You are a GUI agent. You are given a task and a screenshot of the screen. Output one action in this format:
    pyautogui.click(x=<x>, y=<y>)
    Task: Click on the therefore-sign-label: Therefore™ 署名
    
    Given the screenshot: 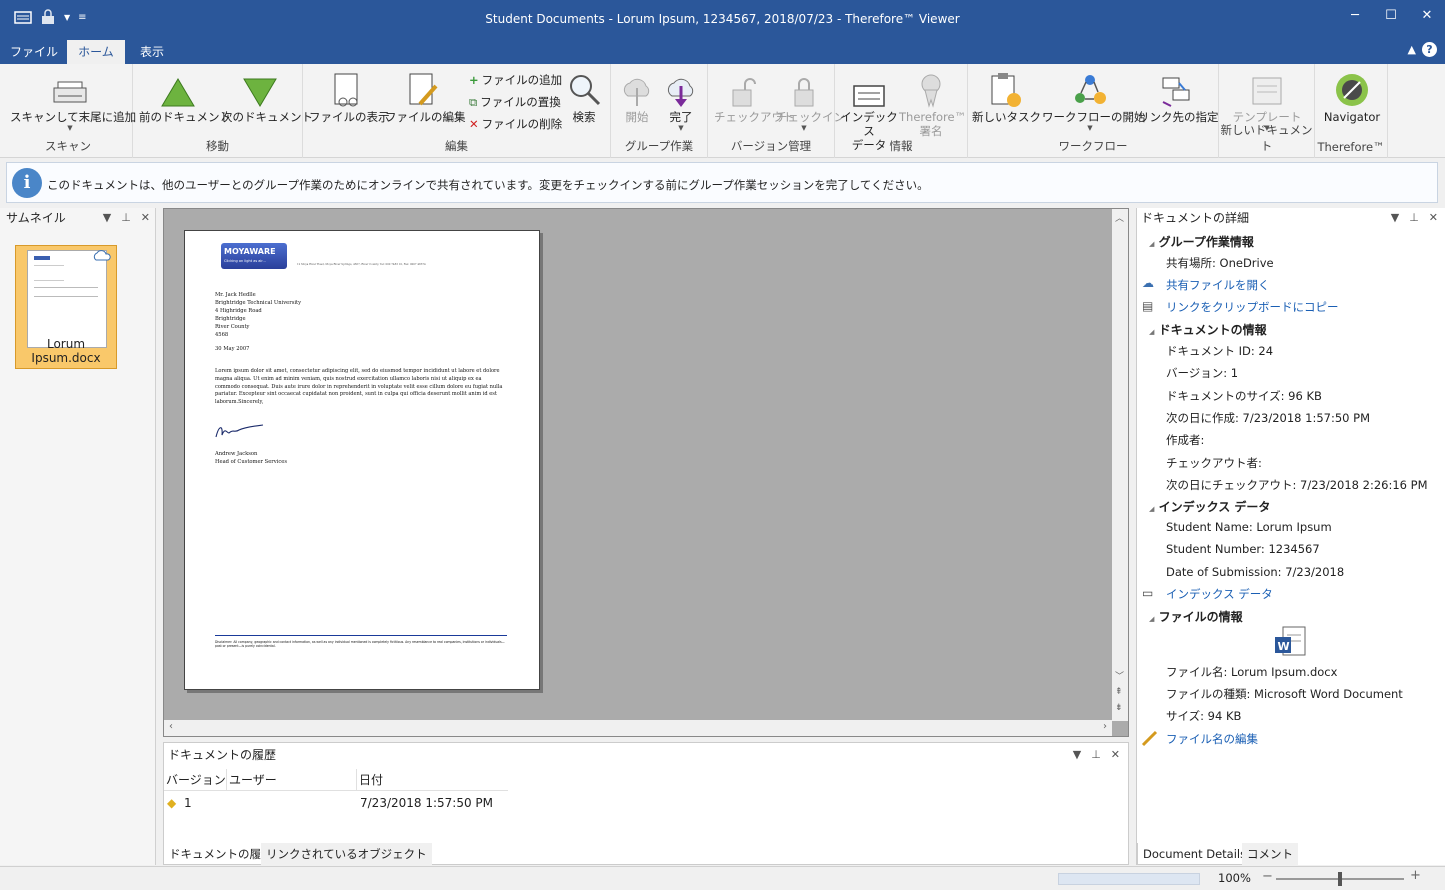 What is the action you would take?
    pyautogui.click(x=933, y=124)
    